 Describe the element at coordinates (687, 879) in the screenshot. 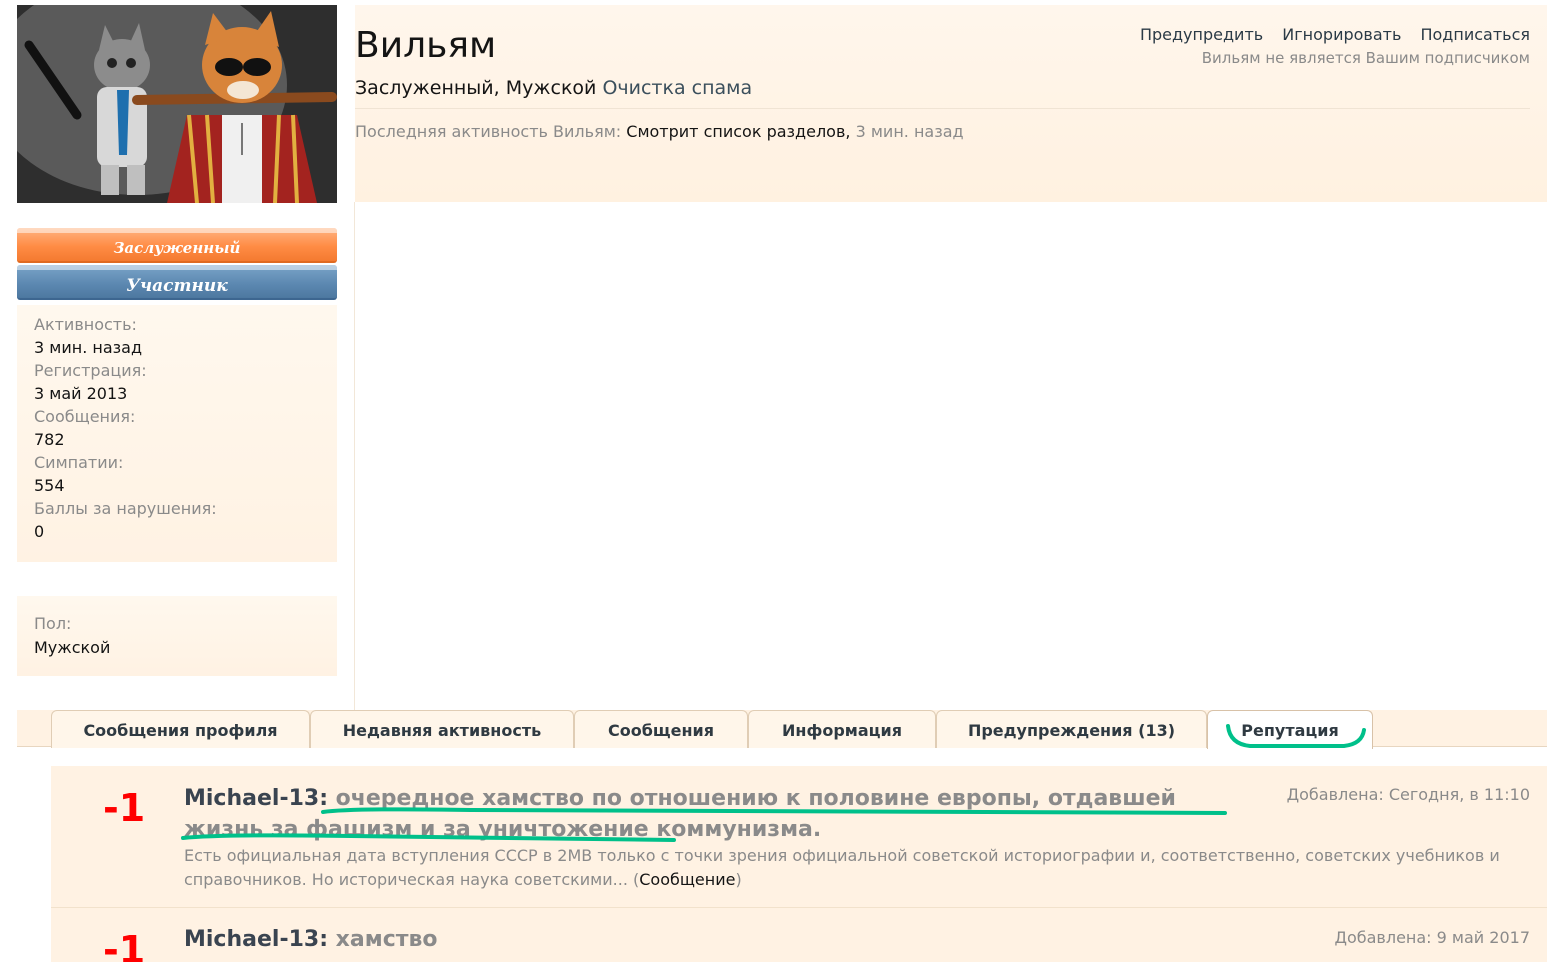

I see `rep-message-link: Сообщение` at that location.